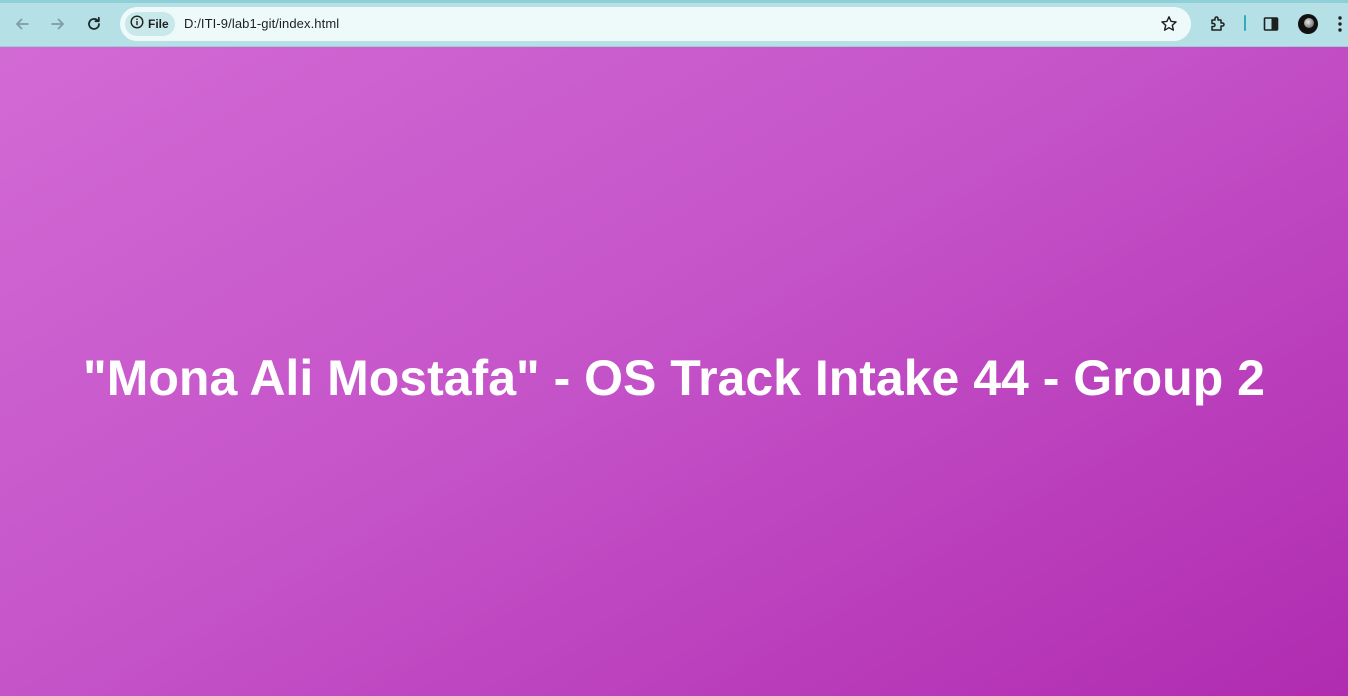 The image size is (1348, 696). Describe the element at coordinates (1169, 24) in the screenshot. I see `star-icon` at that location.